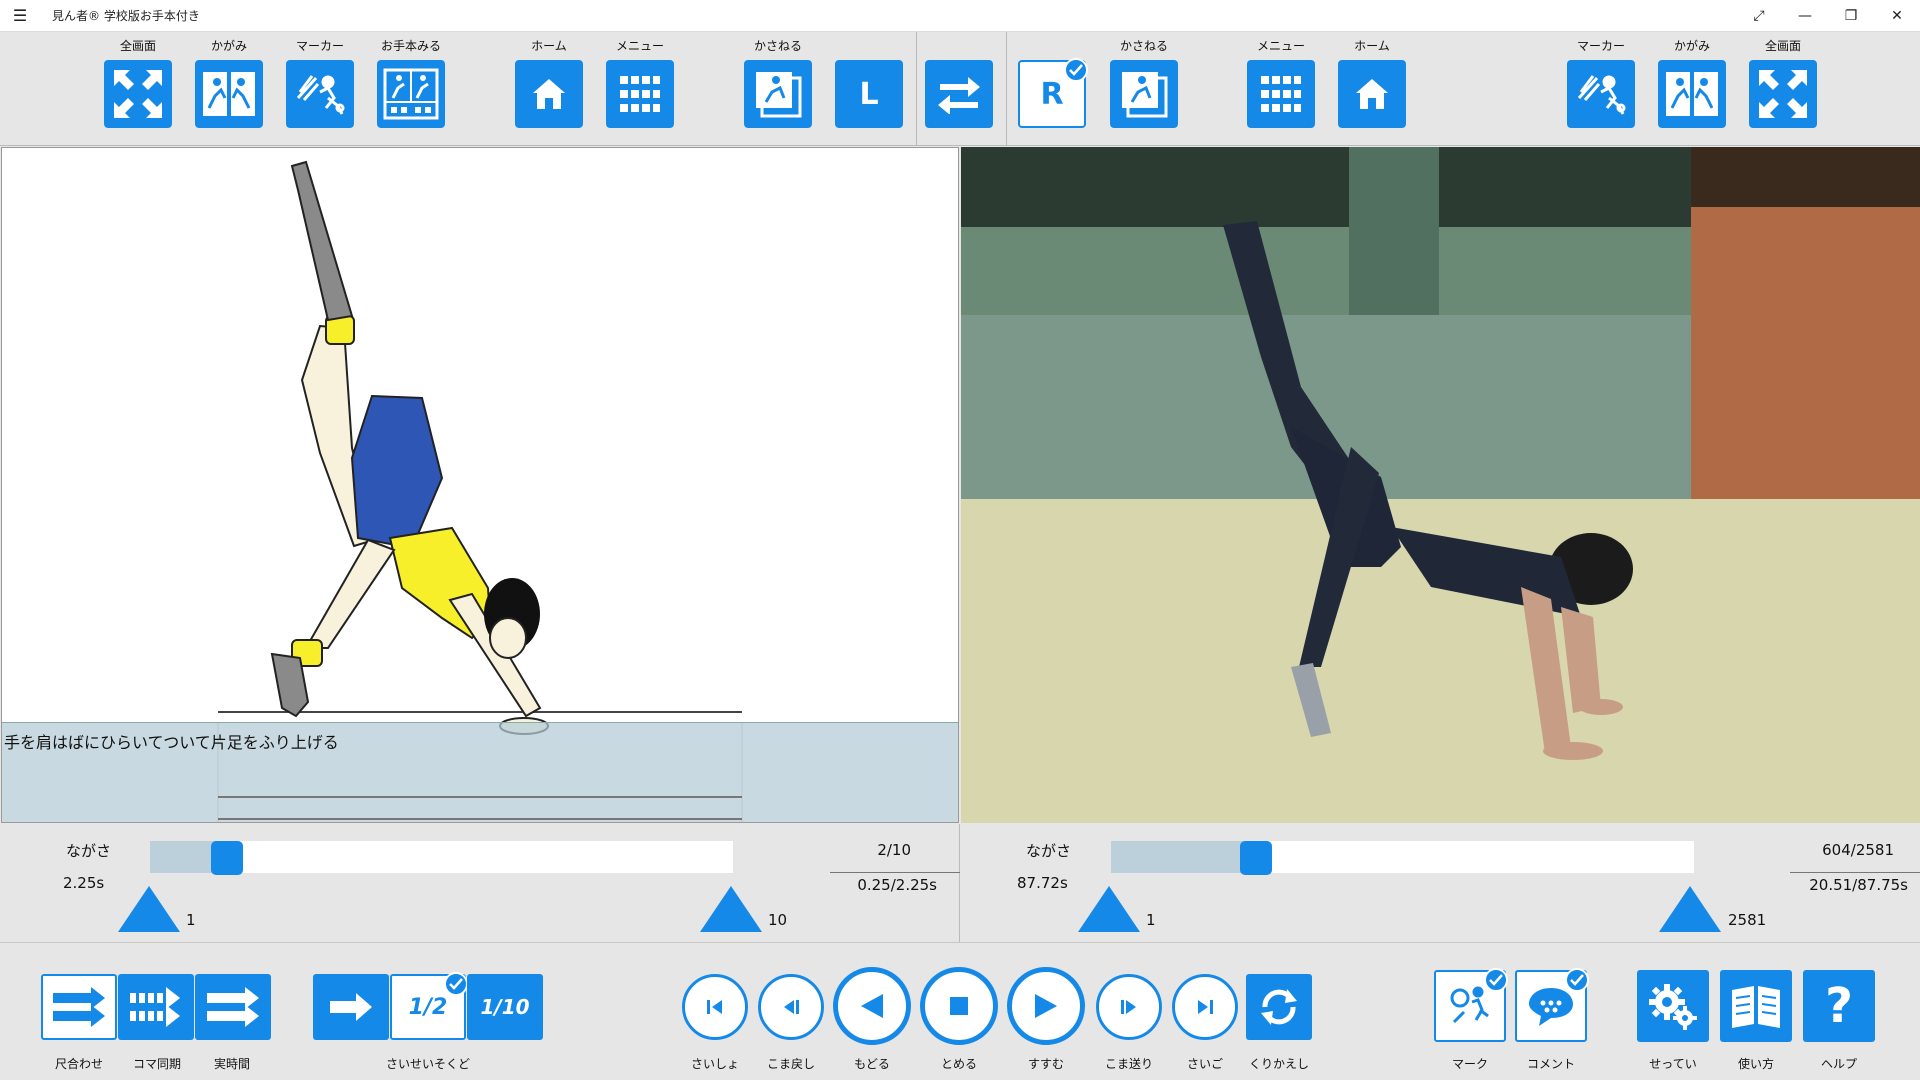 The width and height of the screenshot is (1920, 1080). What do you see at coordinates (227, 858) in the screenshot?
I see `left-seek-thumb` at bounding box center [227, 858].